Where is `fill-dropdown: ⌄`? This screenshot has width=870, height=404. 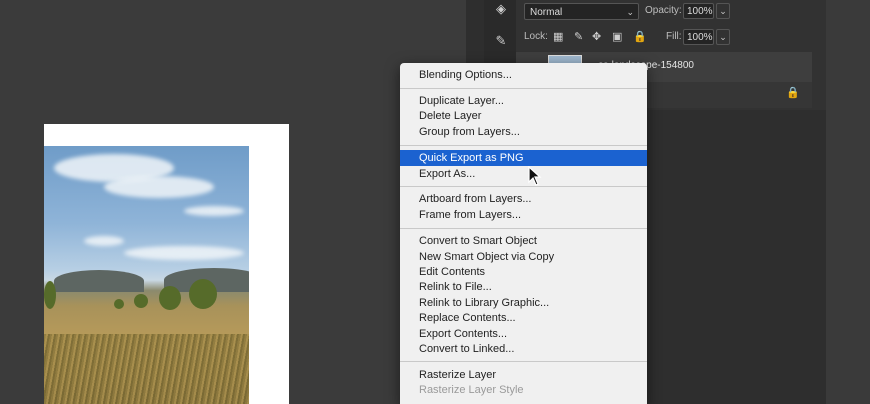 fill-dropdown: ⌄ is located at coordinates (723, 37).